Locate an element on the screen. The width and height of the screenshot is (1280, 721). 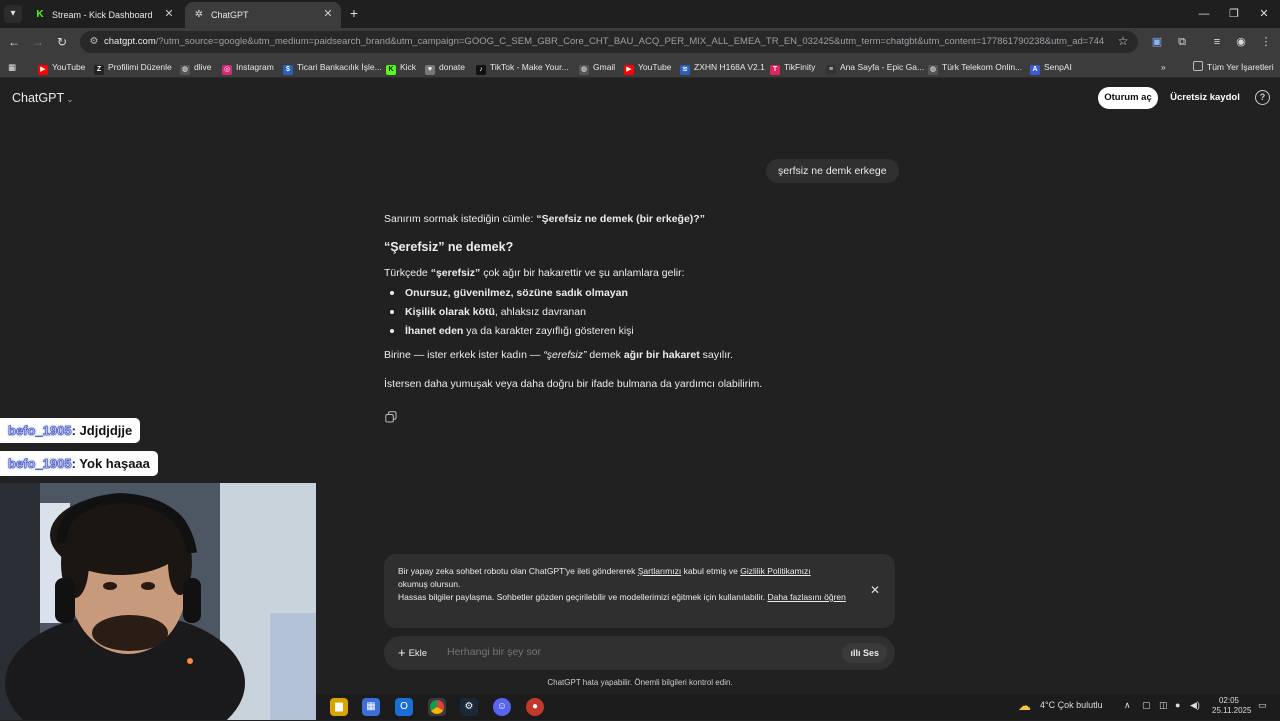
senpai-icon: A is located at coordinates (1035, 70).